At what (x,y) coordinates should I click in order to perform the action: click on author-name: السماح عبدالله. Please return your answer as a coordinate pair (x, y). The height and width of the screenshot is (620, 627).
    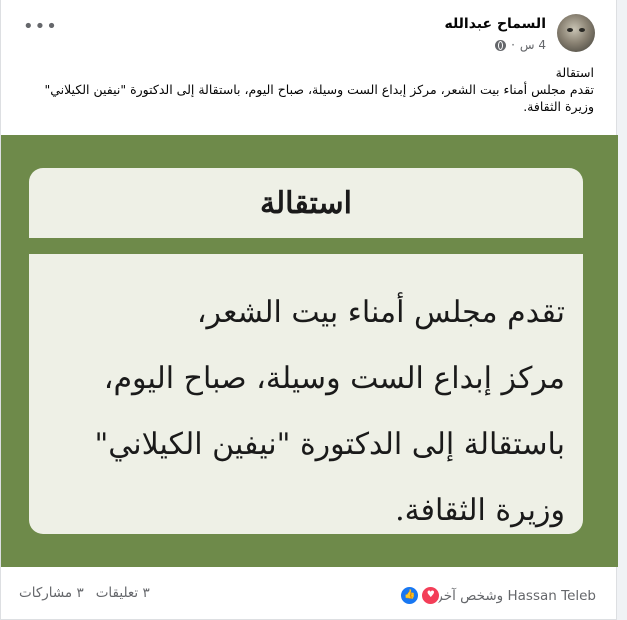
    Looking at the image, I should click on (495, 24).